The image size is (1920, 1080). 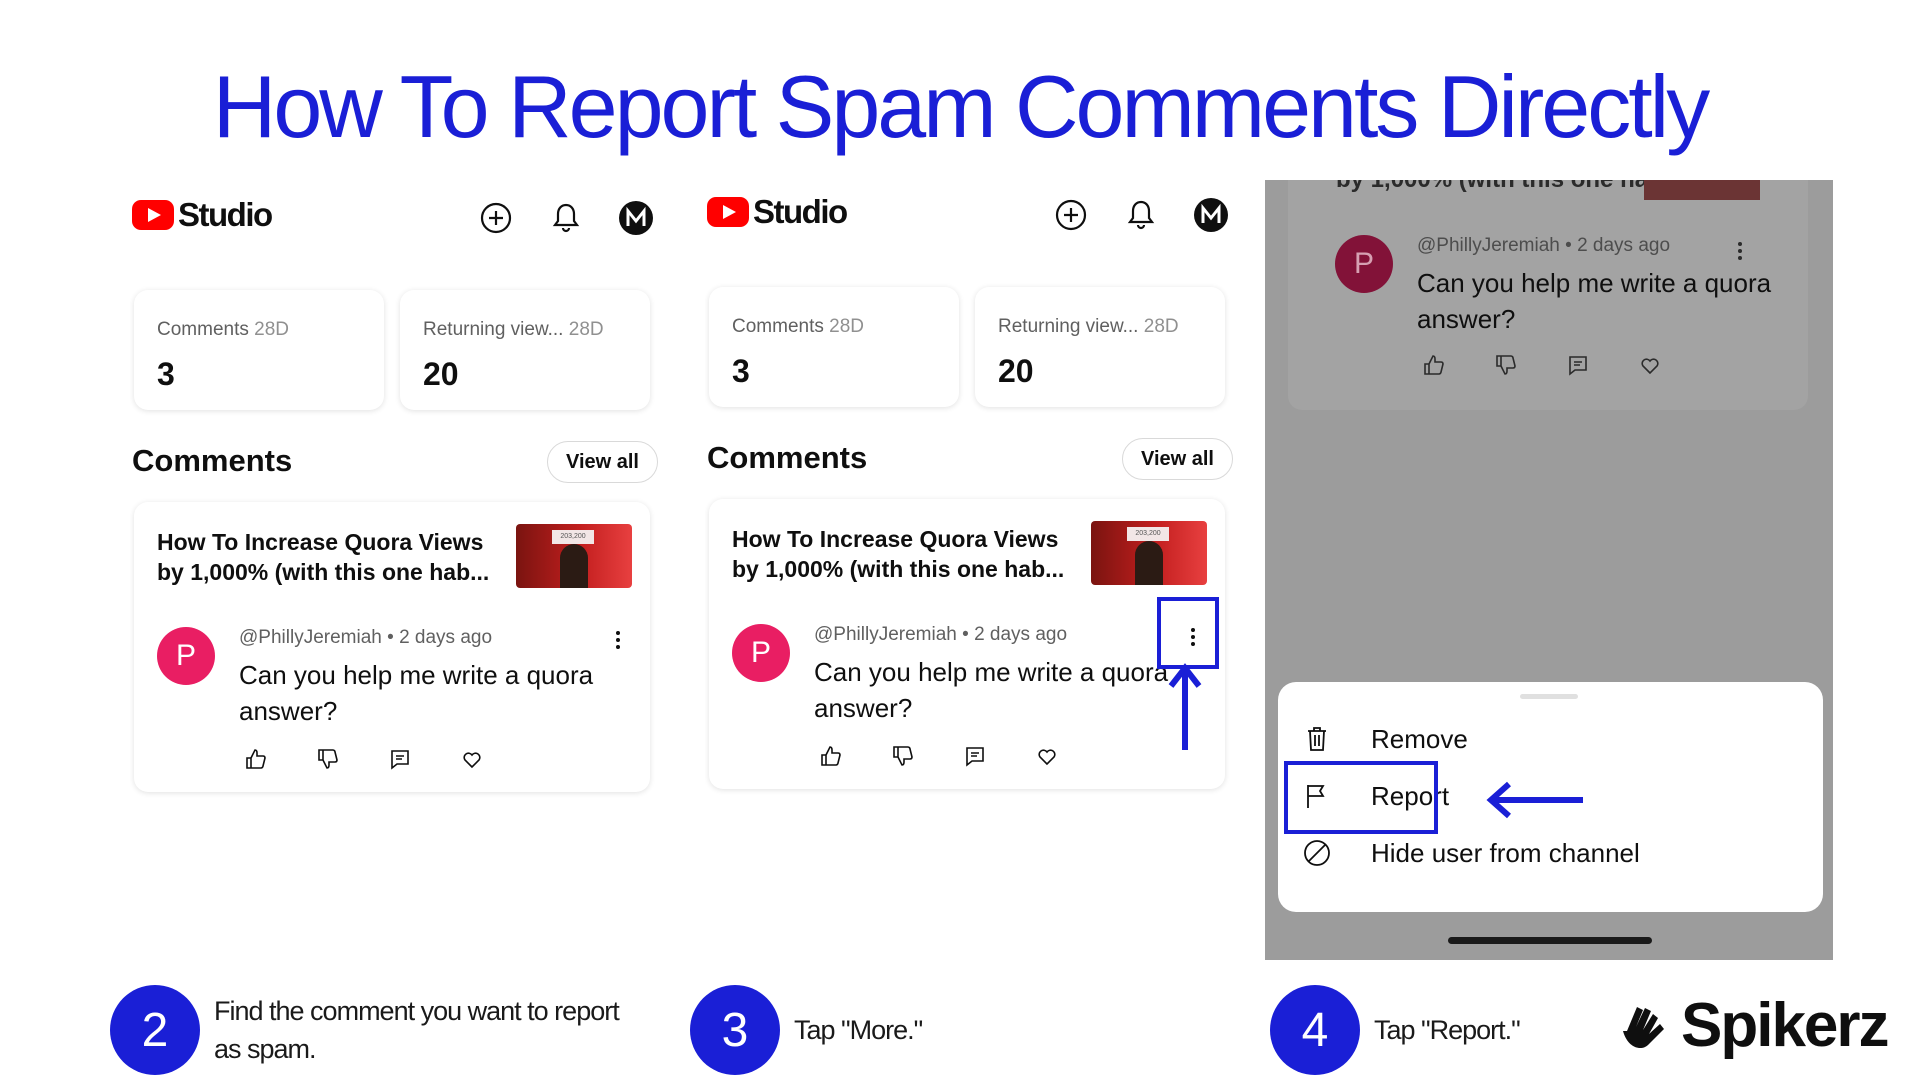 What do you see at coordinates (155, 1030) in the screenshot?
I see `step-number: 2` at bounding box center [155, 1030].